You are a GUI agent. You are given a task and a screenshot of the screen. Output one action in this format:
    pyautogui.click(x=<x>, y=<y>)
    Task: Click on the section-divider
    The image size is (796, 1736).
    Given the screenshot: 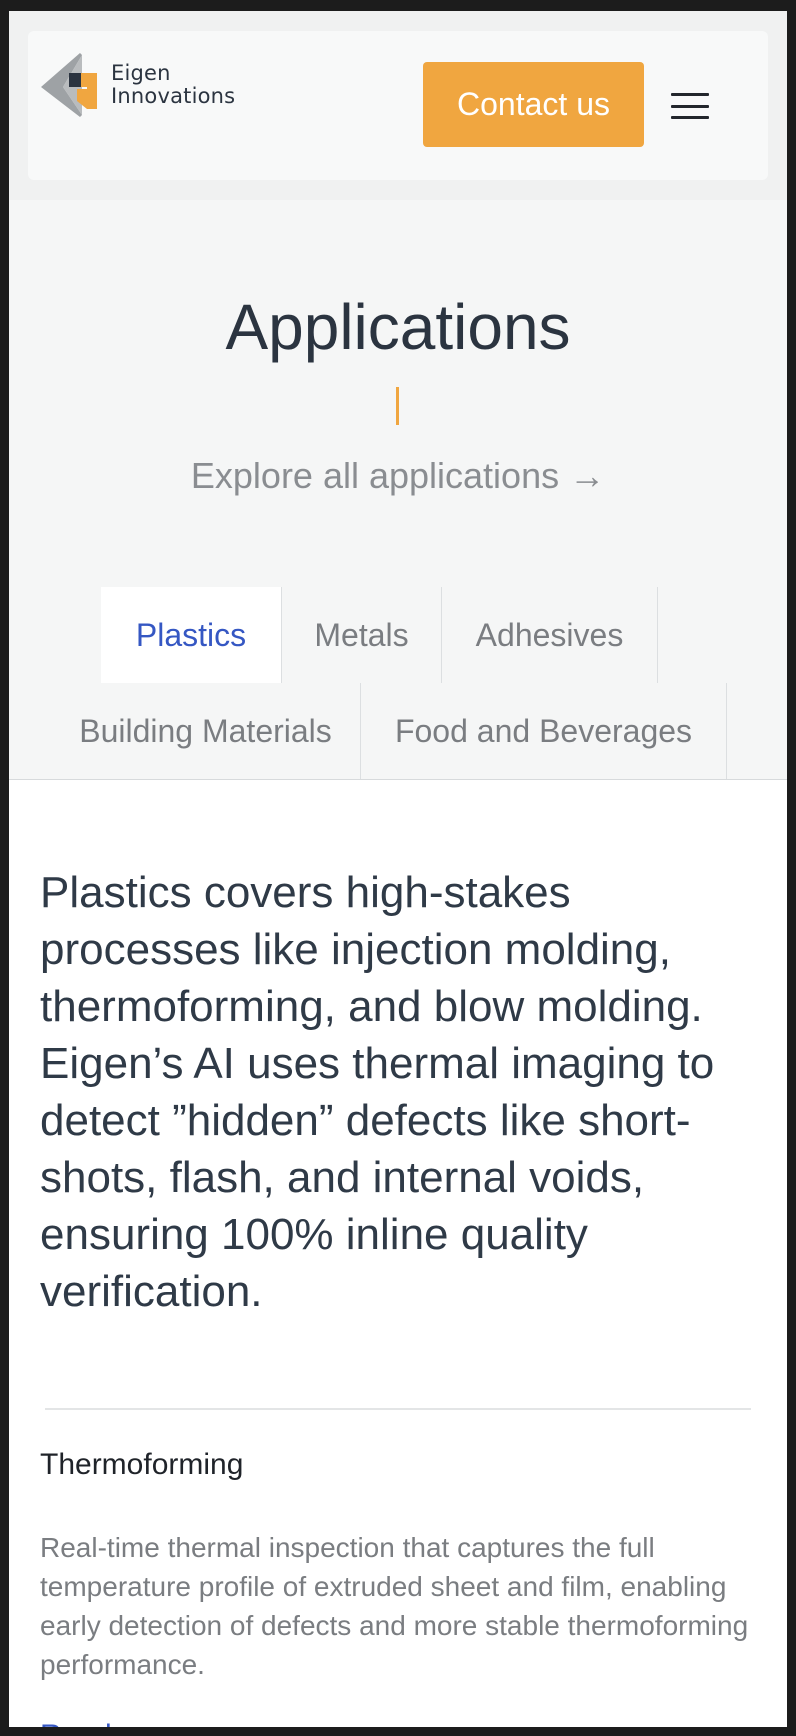 What is the action you would take?
    pyautogui.click(x=398, y=1409)
    